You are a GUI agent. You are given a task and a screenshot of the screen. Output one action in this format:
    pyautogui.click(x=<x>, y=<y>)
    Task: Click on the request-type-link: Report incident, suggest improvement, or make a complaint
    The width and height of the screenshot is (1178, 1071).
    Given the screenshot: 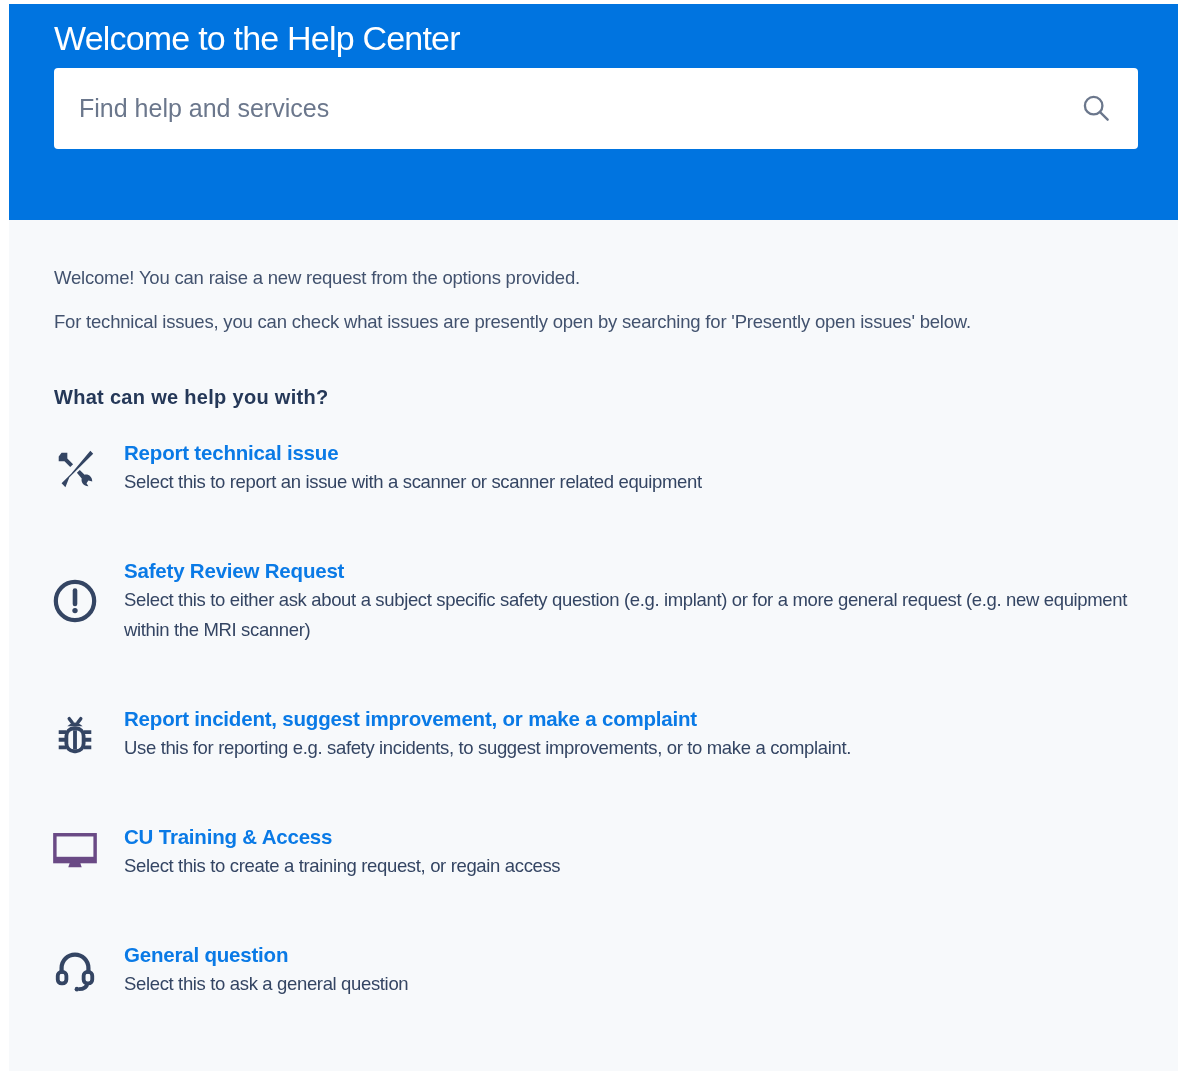 What is the action you would take?
    pyautogui.click(x=631, y=719)
    